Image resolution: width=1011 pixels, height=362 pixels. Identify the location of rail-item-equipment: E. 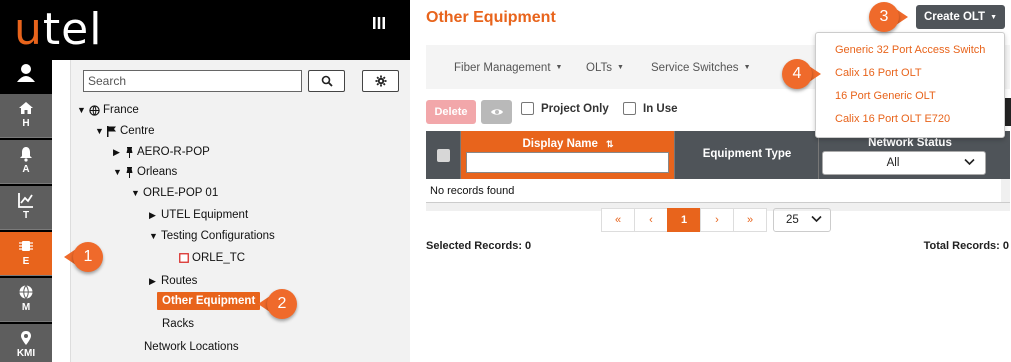
(26, 254).